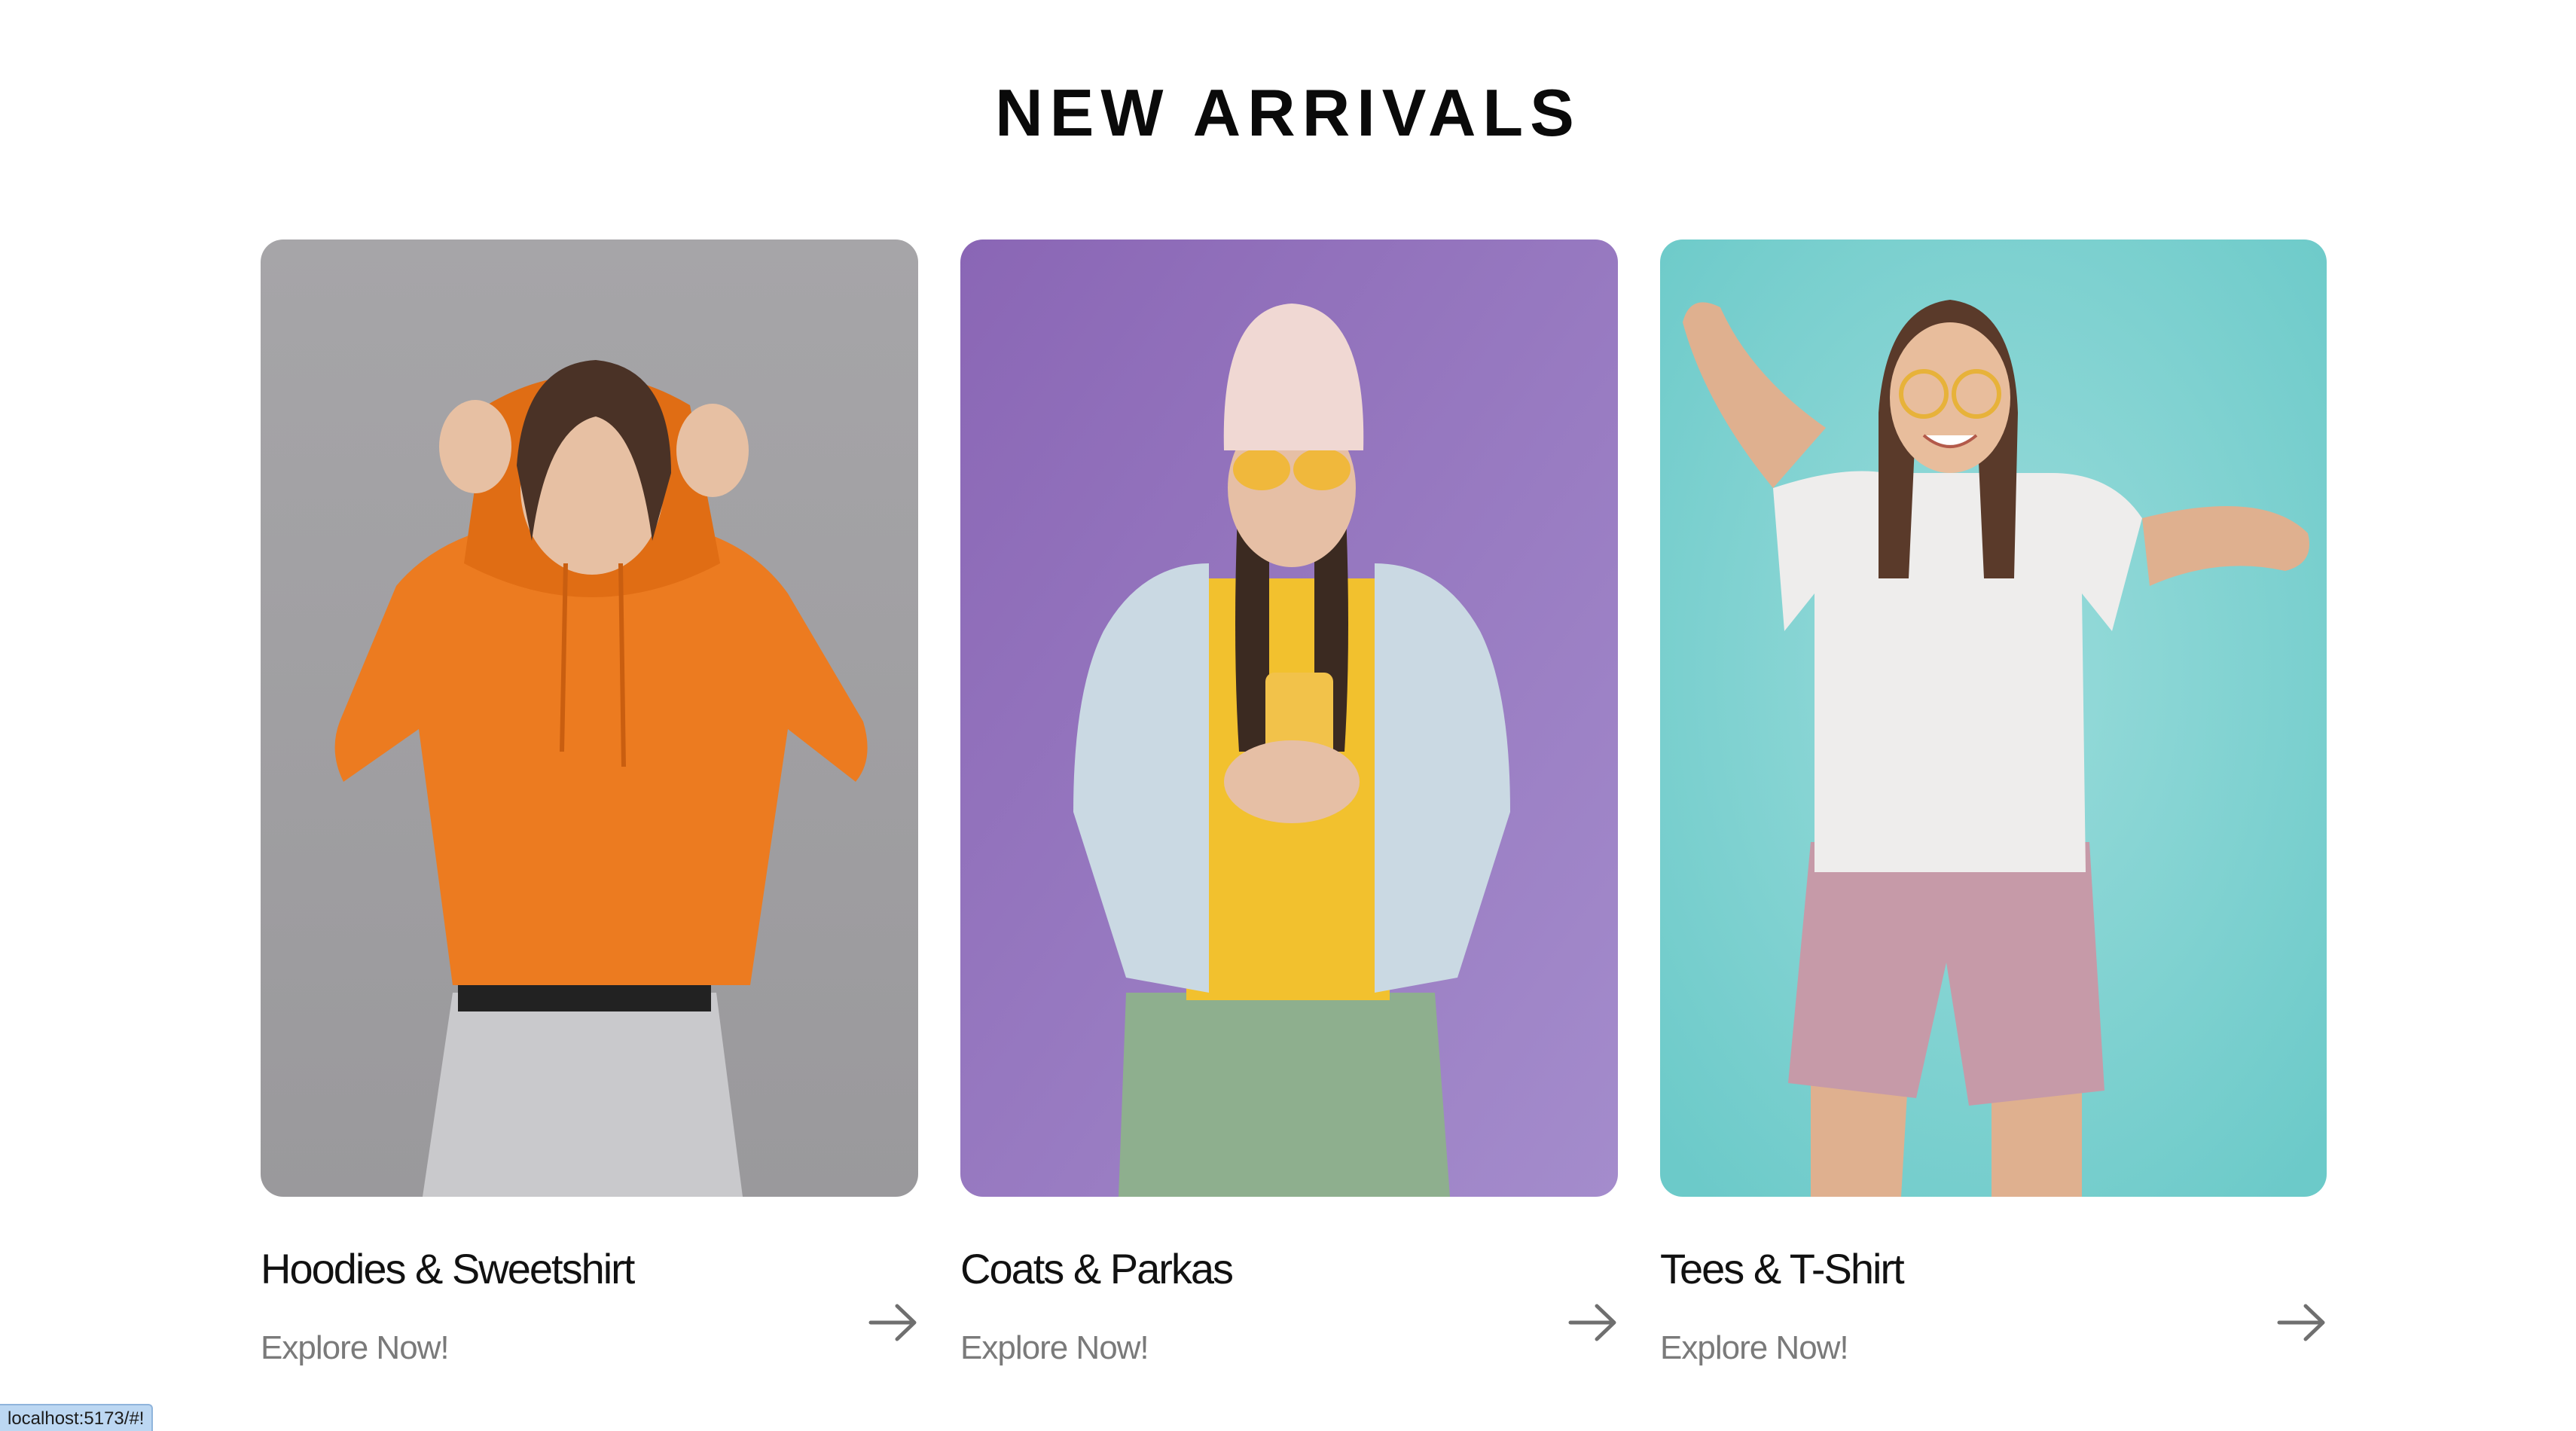  Describe the element at coordinates (1288, 112) in the screenshot. I see `section-title: NEW ARRIVALS` at that location.